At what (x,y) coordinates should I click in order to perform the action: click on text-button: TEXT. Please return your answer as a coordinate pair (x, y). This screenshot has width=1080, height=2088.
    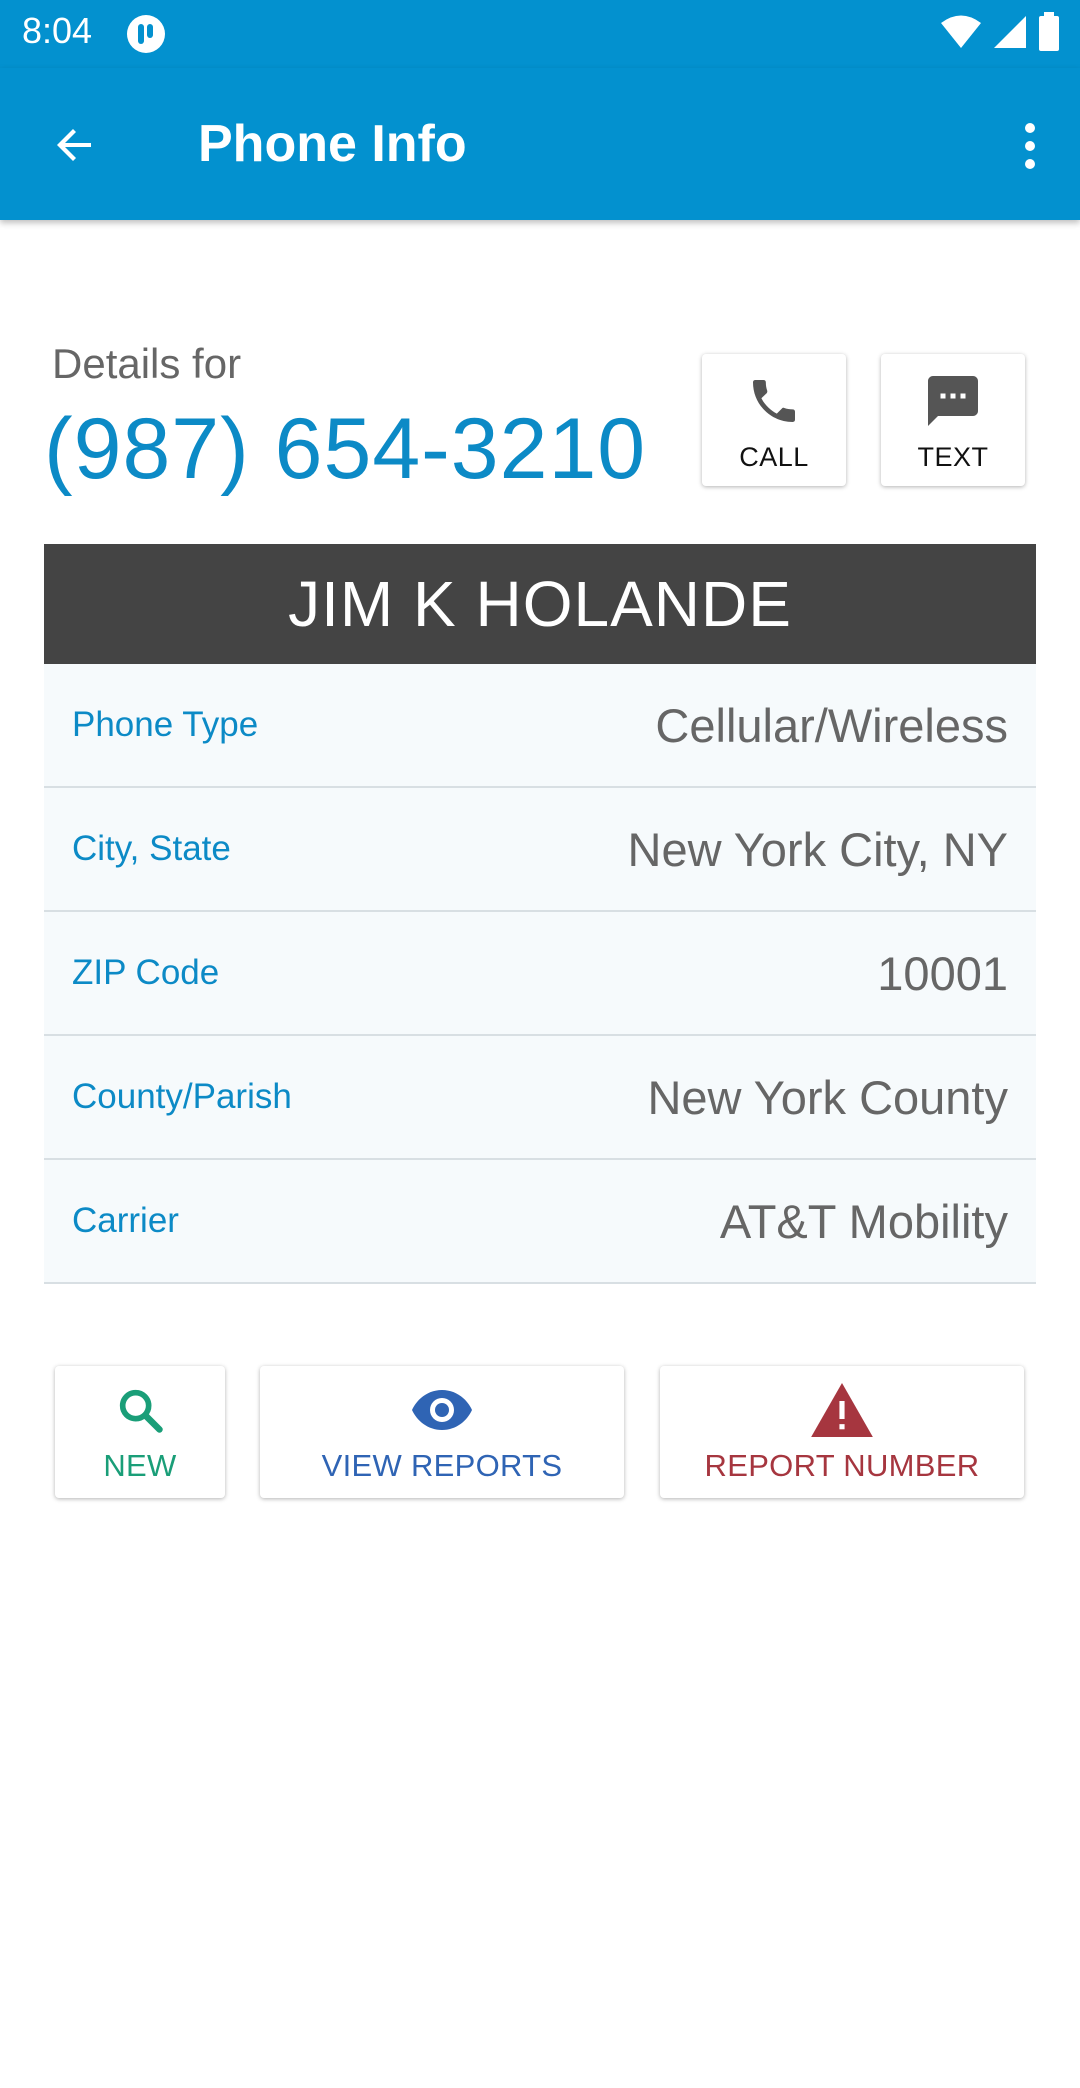
    Looking at the image, I should click on (953, 420).